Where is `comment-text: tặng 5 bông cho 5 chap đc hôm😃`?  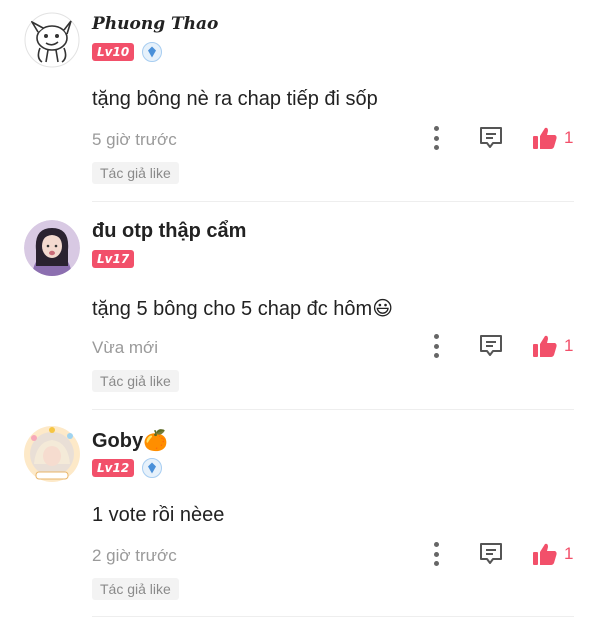
comment-text: tặng 5 bông cho 5 chap đc hôm😃 is located at coordinates (243, 309).